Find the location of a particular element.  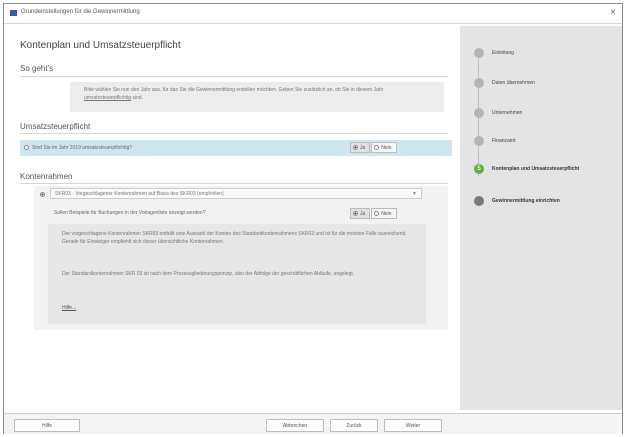

ust-radio-group: Ja Nein is located at coordinates (373, 147).